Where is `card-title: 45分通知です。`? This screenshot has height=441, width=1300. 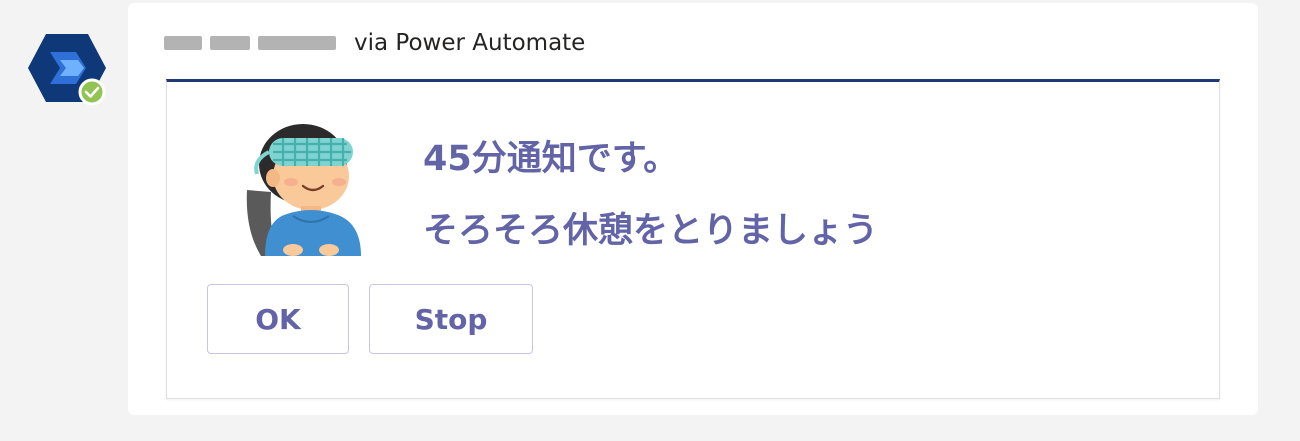
card-title: 45分通知です。 is located at coordinates (551, 159).